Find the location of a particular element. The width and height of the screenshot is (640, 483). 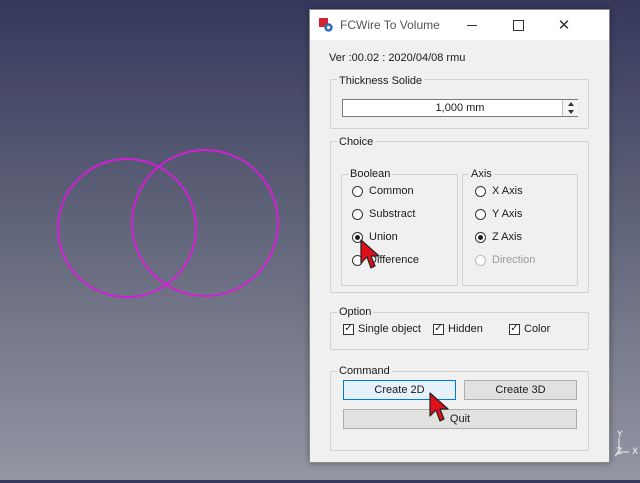

maximize-button is located at coordinates (518, 25).